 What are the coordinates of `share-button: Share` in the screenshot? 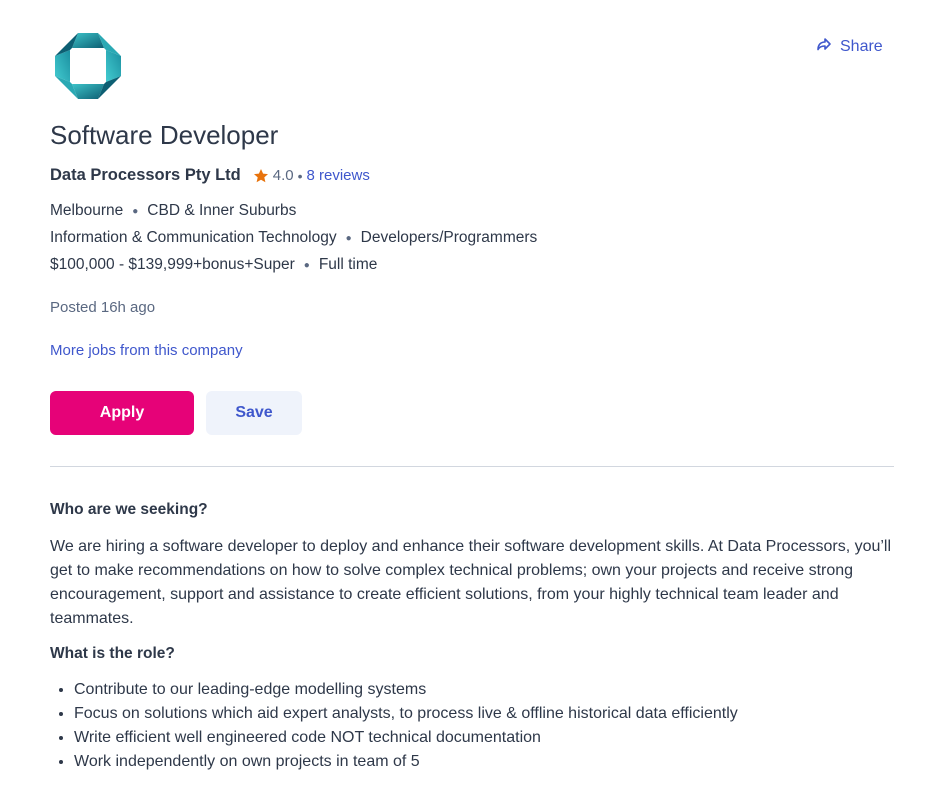 It's located at (849, 46).